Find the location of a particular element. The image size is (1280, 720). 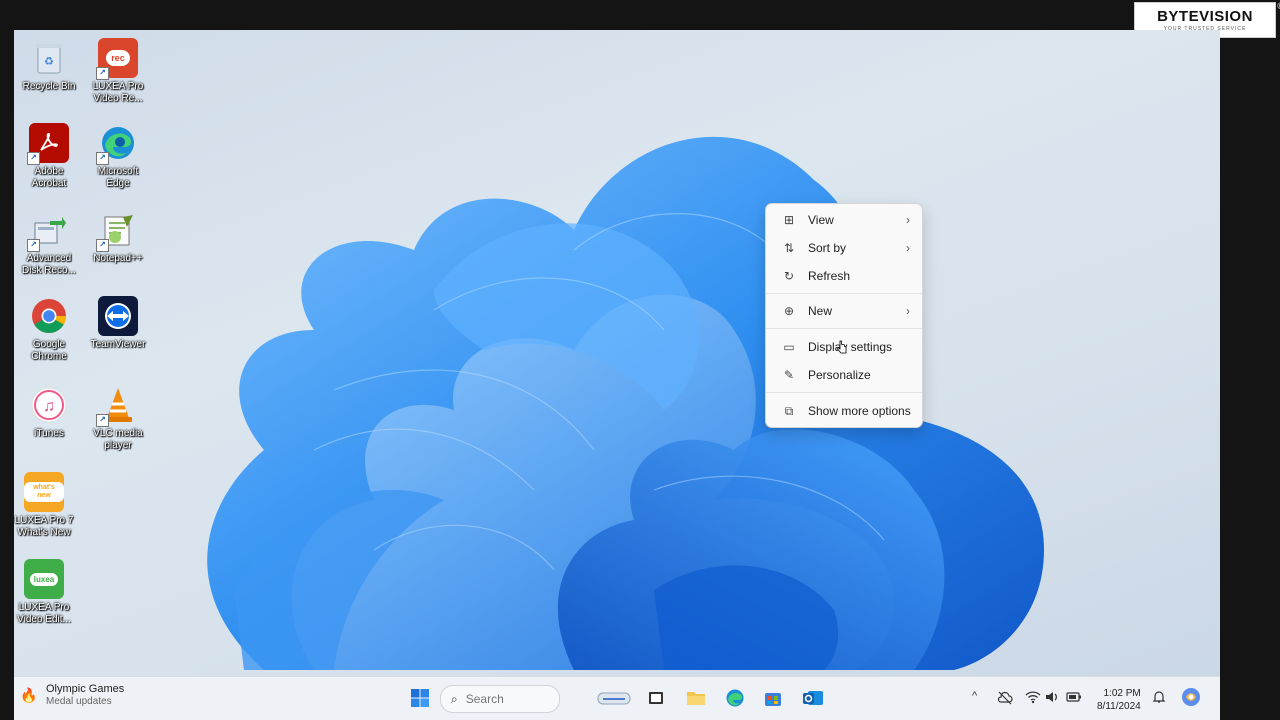

vlc-cone-icon: ↗ is located at coordinates (117, 406).